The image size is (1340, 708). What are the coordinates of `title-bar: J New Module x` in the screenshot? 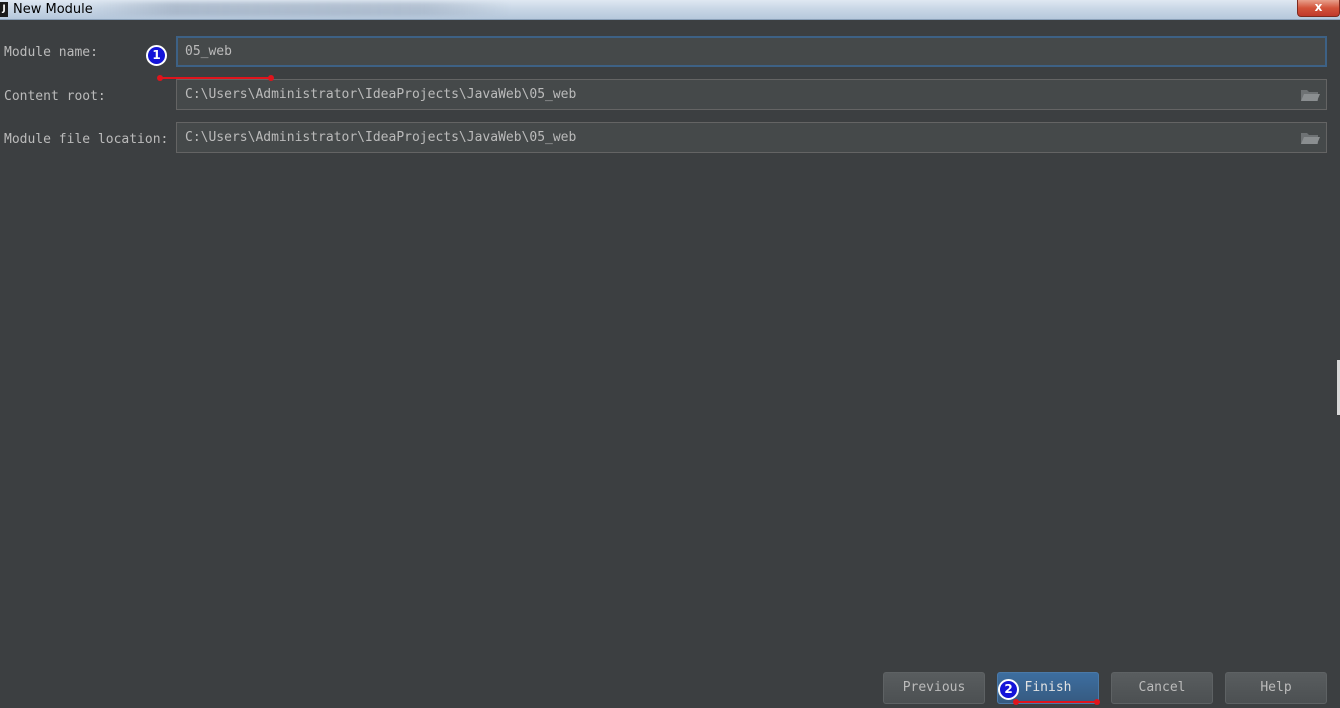 It's located at (670, 10).